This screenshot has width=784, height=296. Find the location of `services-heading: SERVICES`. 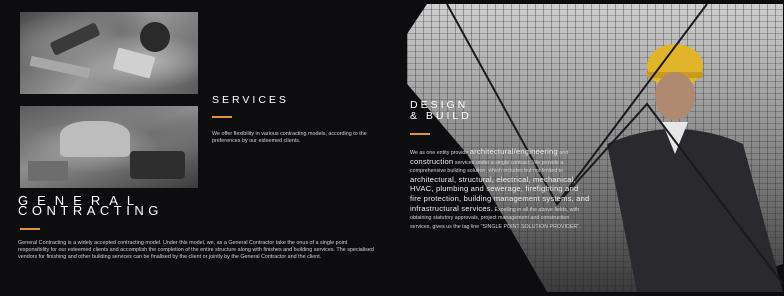

services-heading: SERVICES is located at coordinates (250, 100).